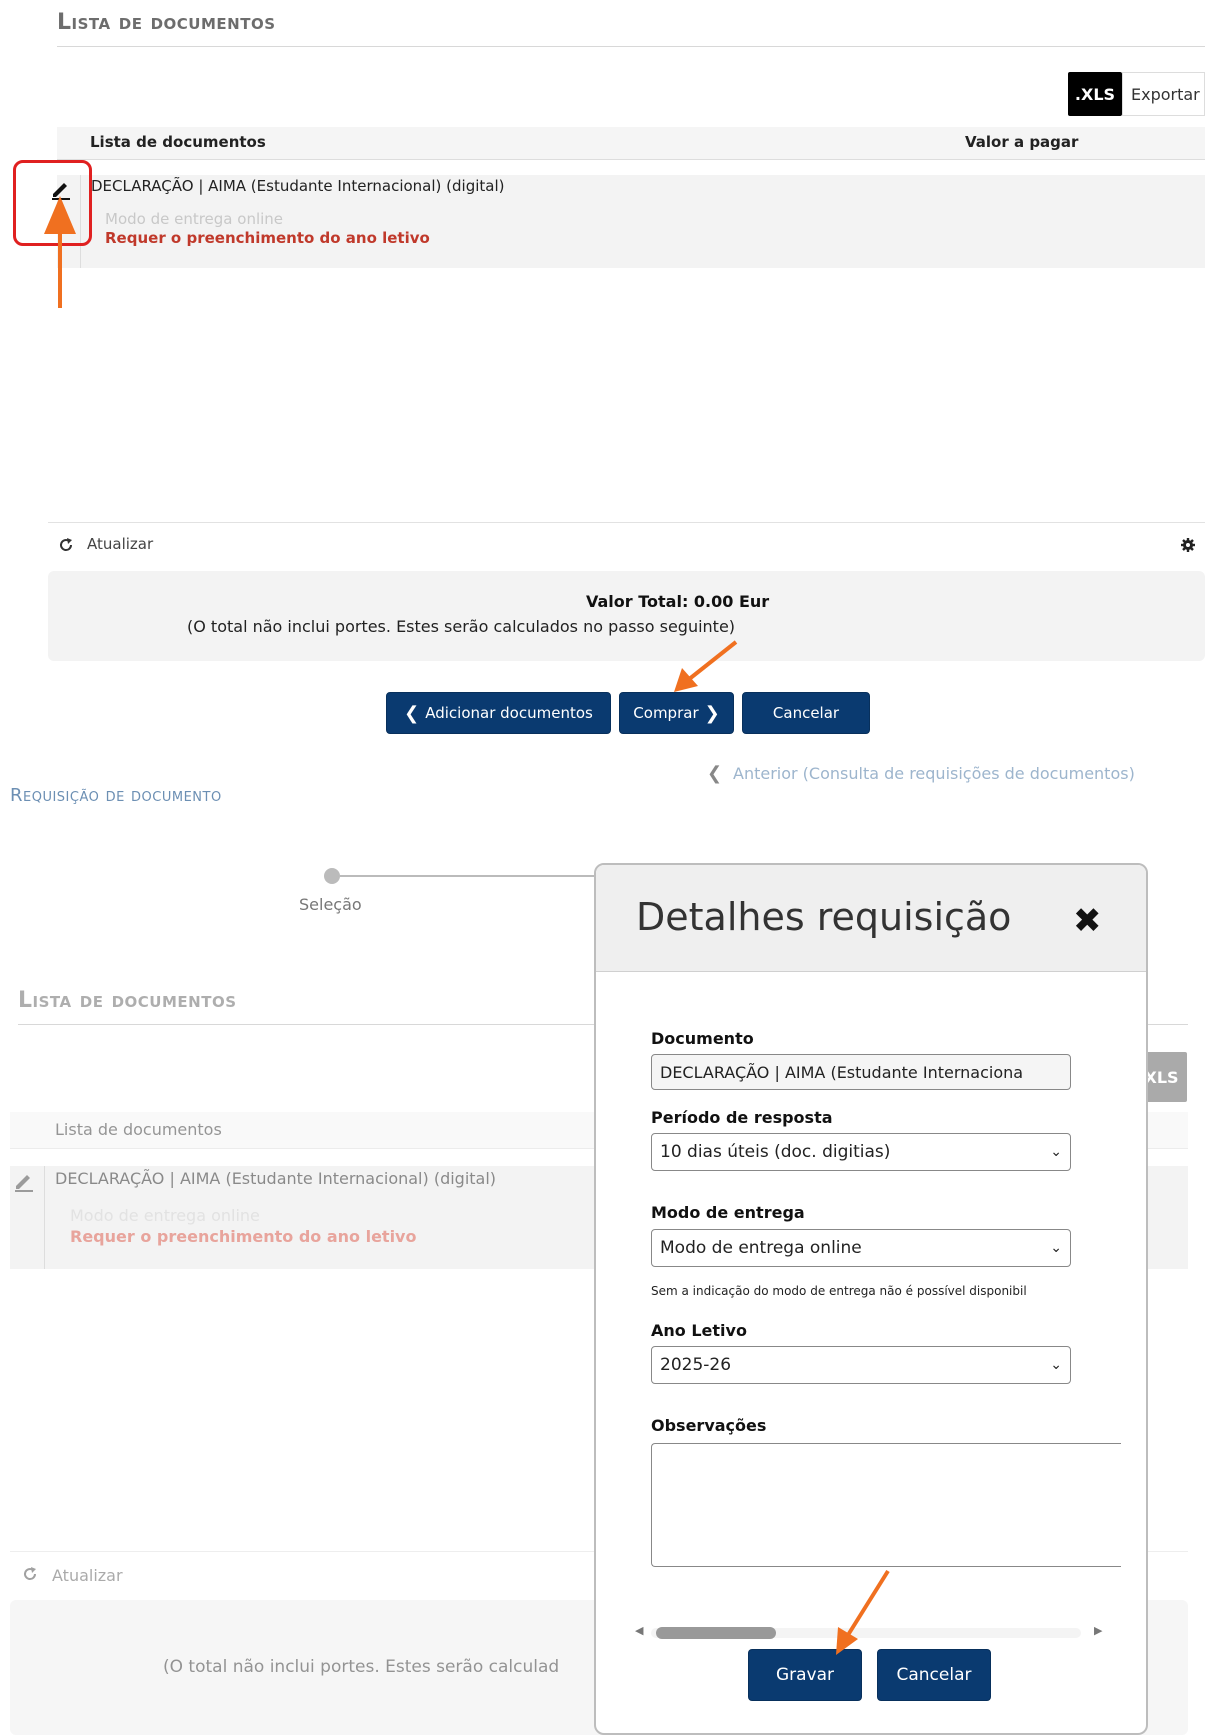 The width and height of the screenshot is (1205, 1735). What do you see at coordinates (1095, 94) in the screenshot?
I see `xls-badge: .XLS` at bounding box center [1095, 94].